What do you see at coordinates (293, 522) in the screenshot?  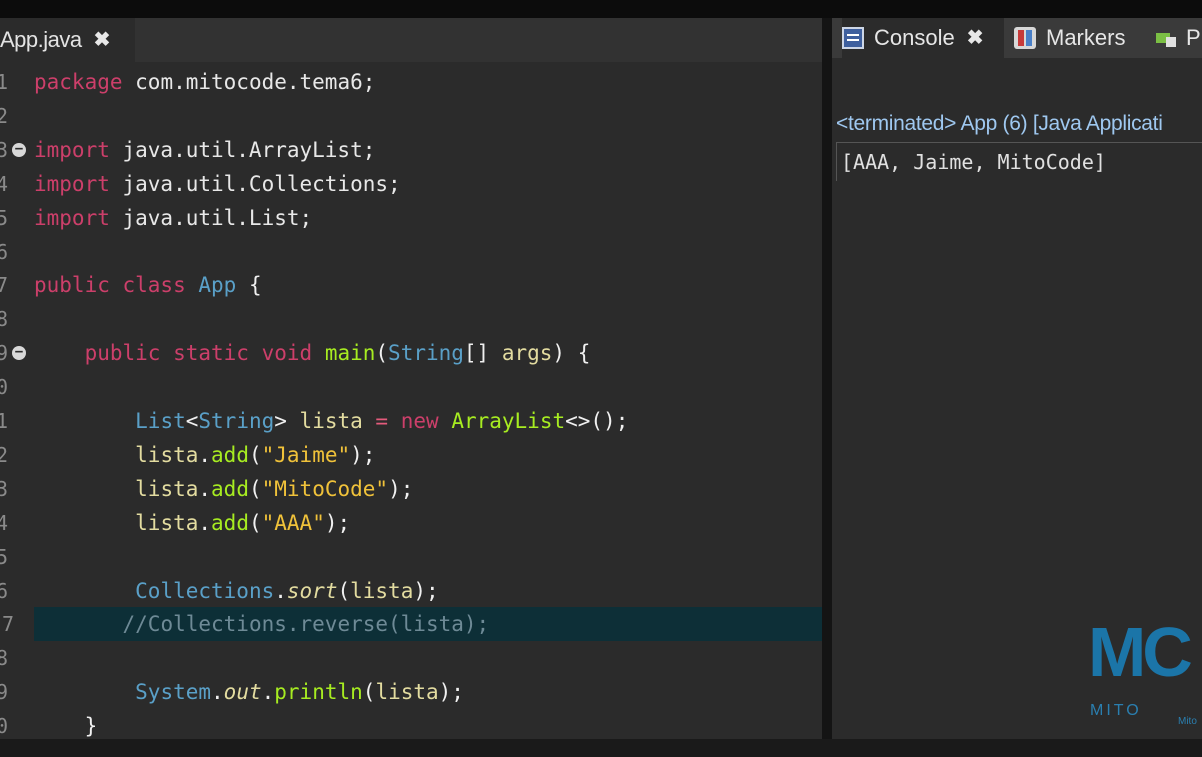 I see `code-token: "AAA"` at bounding box center [293, 522].